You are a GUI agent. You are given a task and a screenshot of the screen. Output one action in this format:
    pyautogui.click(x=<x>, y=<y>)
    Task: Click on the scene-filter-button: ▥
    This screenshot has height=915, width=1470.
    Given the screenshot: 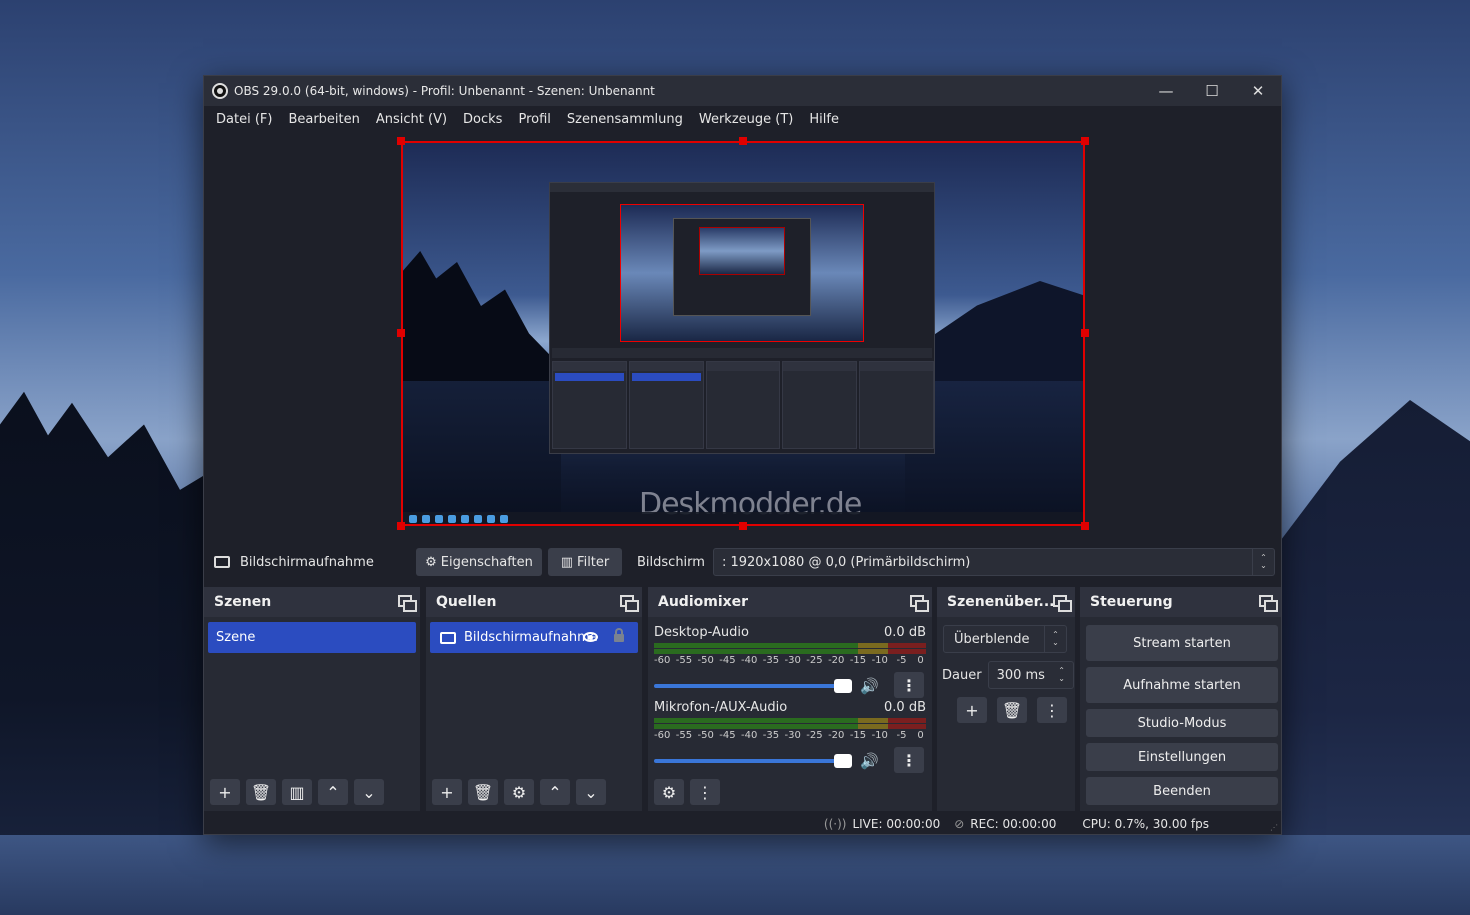 What is the action you would take?
    pyautogui.click(x=297, y=792)
    